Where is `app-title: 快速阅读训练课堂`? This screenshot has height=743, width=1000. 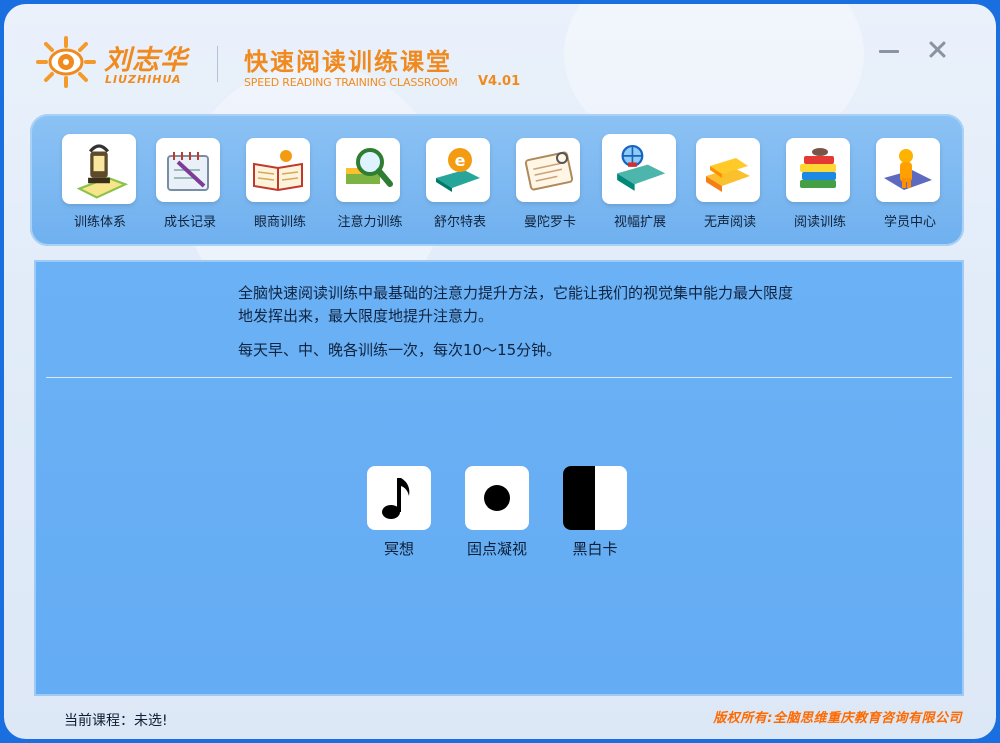 app-title: 快速阅读训练课堂 is located at coordinates (348, 62).